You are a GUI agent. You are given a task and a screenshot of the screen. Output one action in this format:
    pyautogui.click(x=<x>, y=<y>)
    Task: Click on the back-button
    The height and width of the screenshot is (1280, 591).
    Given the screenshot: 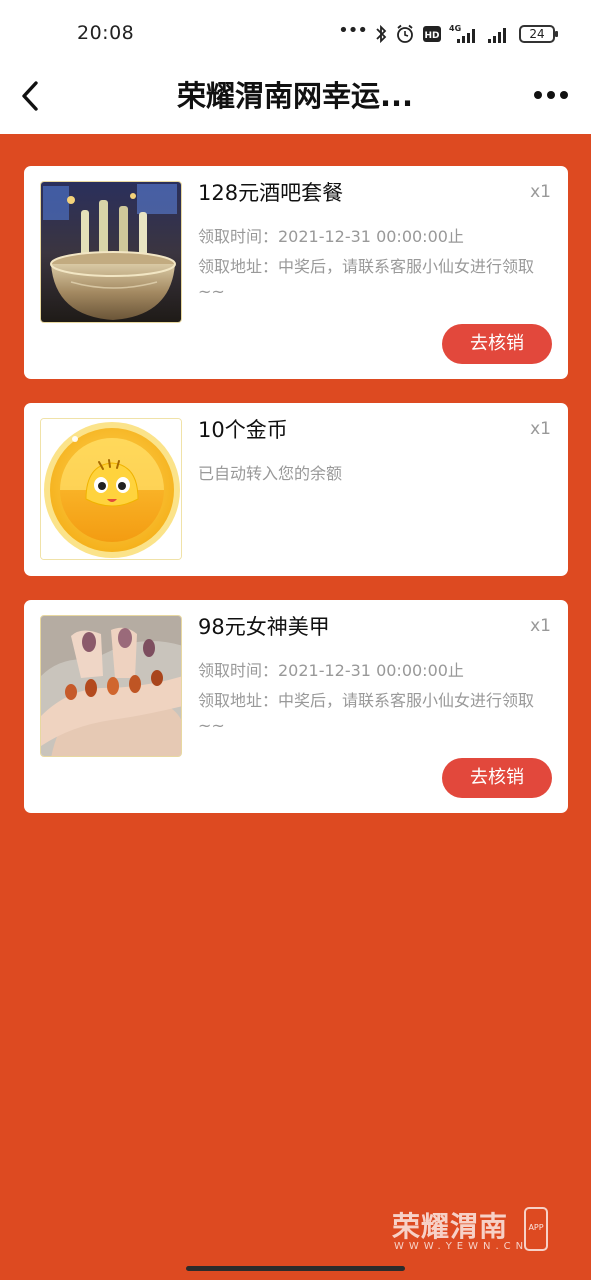 What is the action you would take?
    pyautogui.click(x=34, y=96)
    